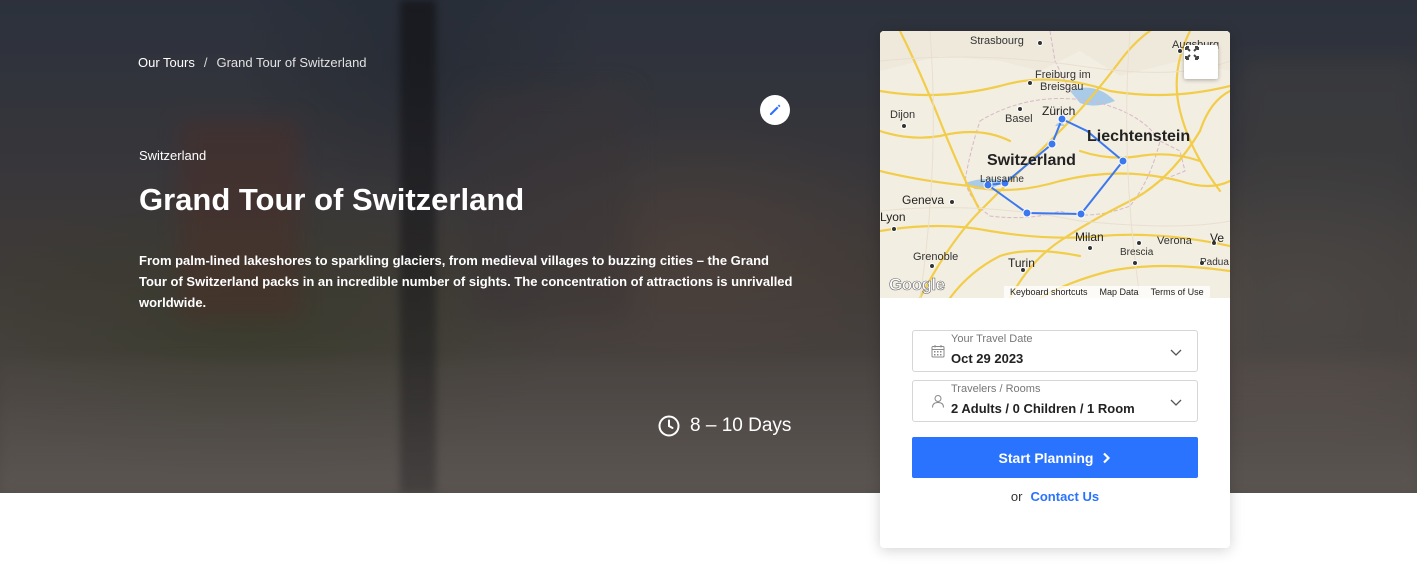  I want to click on contact-row: or Contact Us, so click(1055, 496).